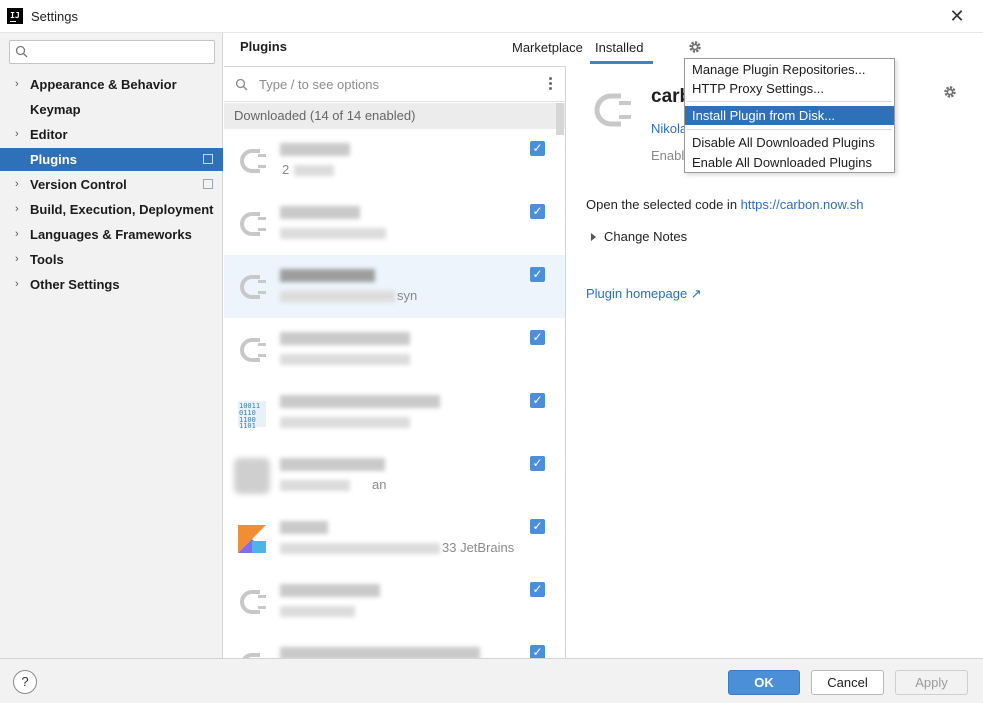 Image resolution: width=983 pixels, height=703 pixels. I want to click on description-text: Open the selected code in, so click(663, 204).